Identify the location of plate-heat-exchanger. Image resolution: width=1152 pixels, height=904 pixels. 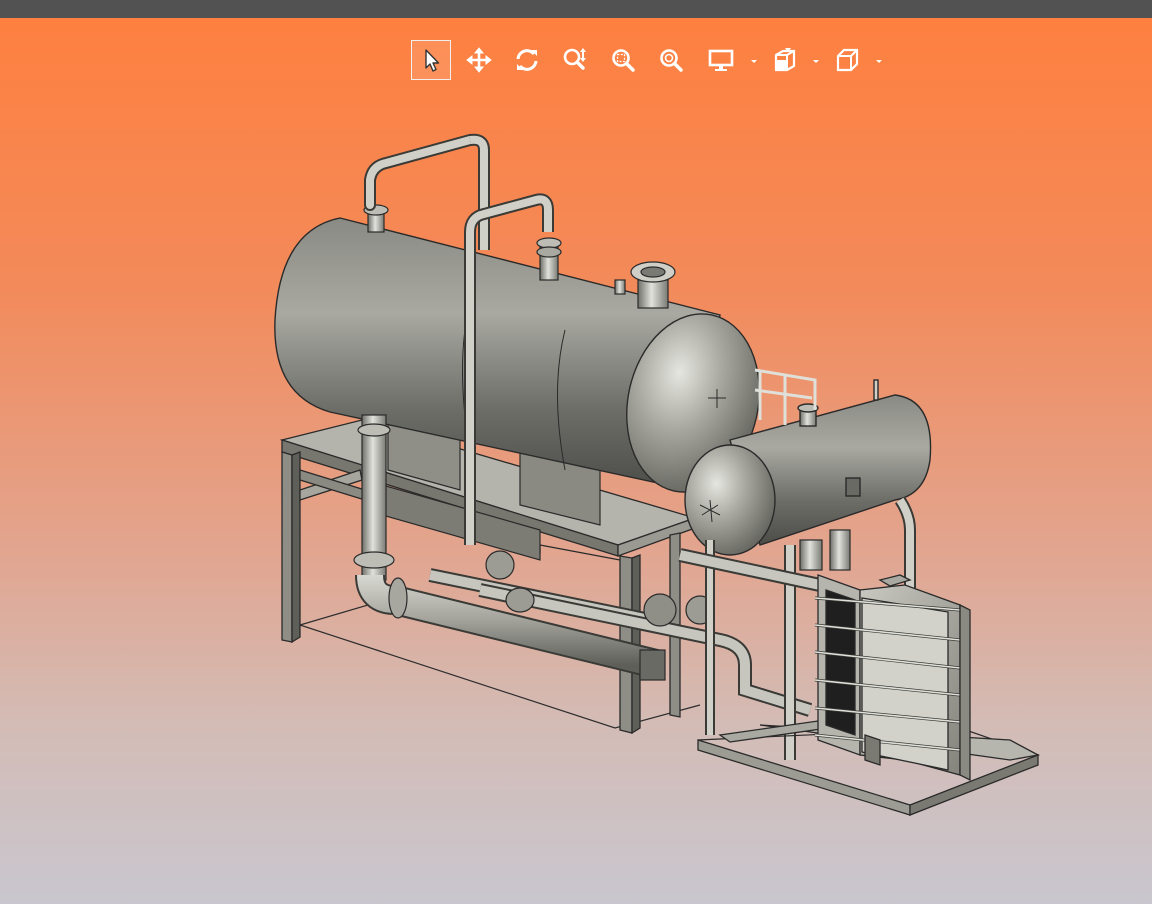
(892, 678).